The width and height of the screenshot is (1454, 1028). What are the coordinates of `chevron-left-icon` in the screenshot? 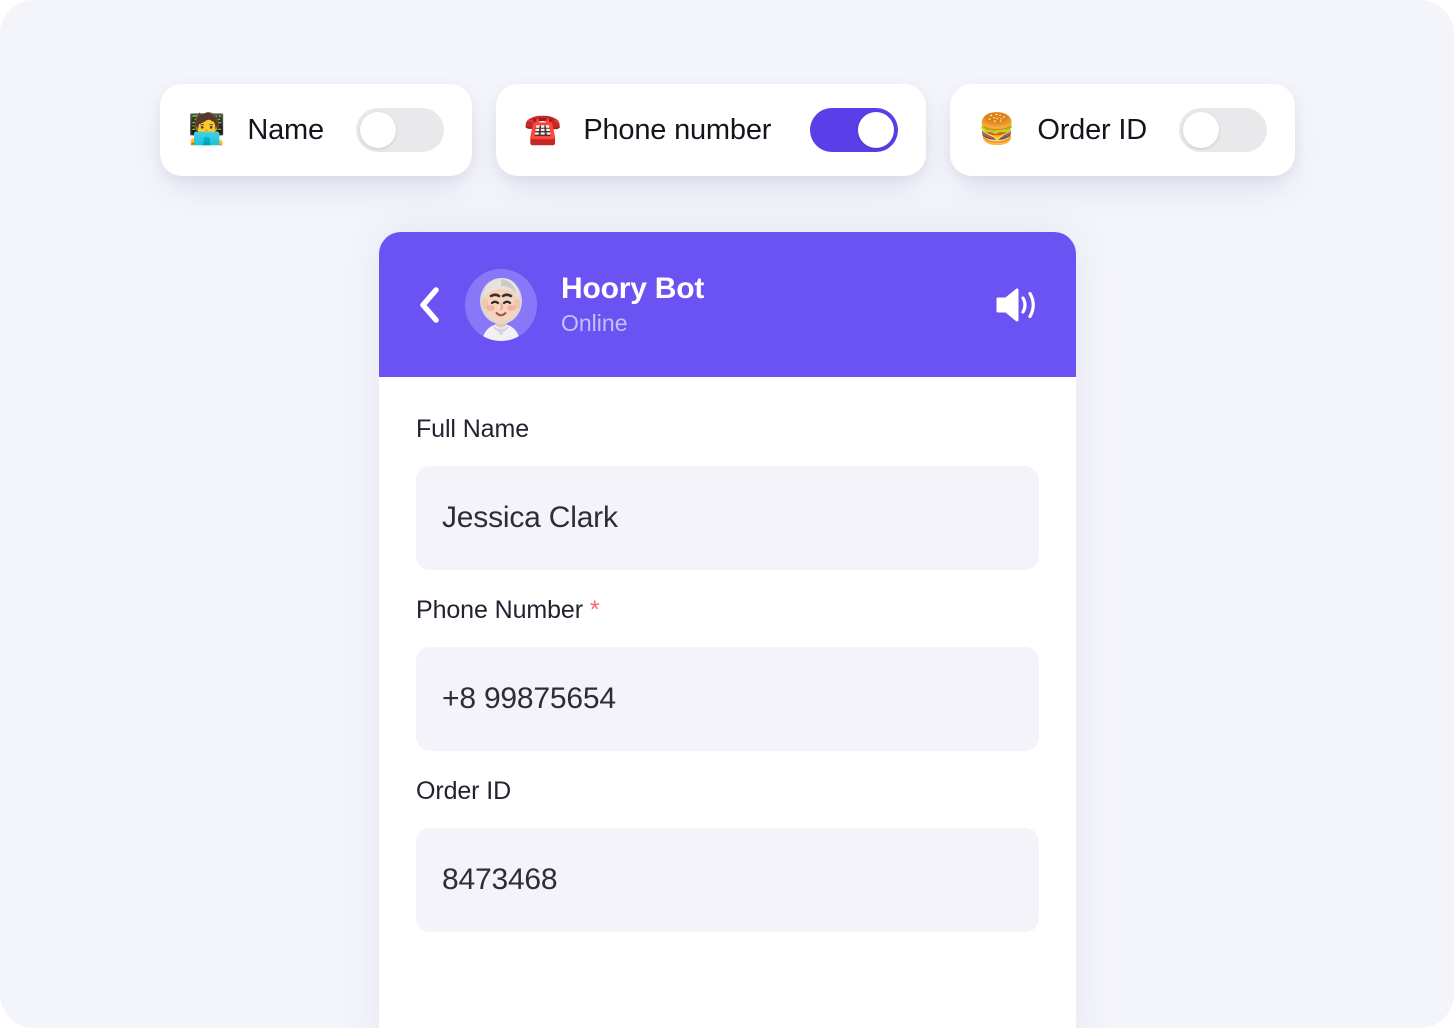 It's located at (429, 304).